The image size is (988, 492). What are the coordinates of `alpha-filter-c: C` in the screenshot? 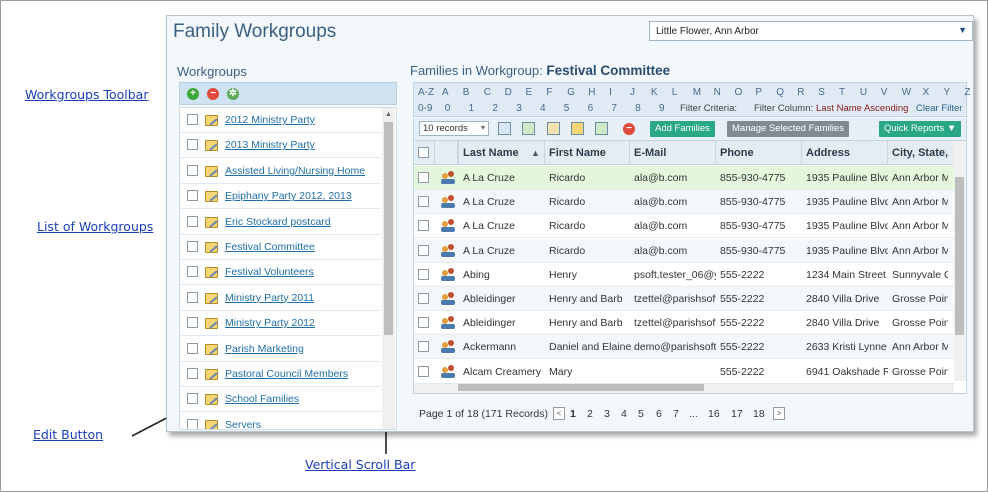 It's located at (487, 92).